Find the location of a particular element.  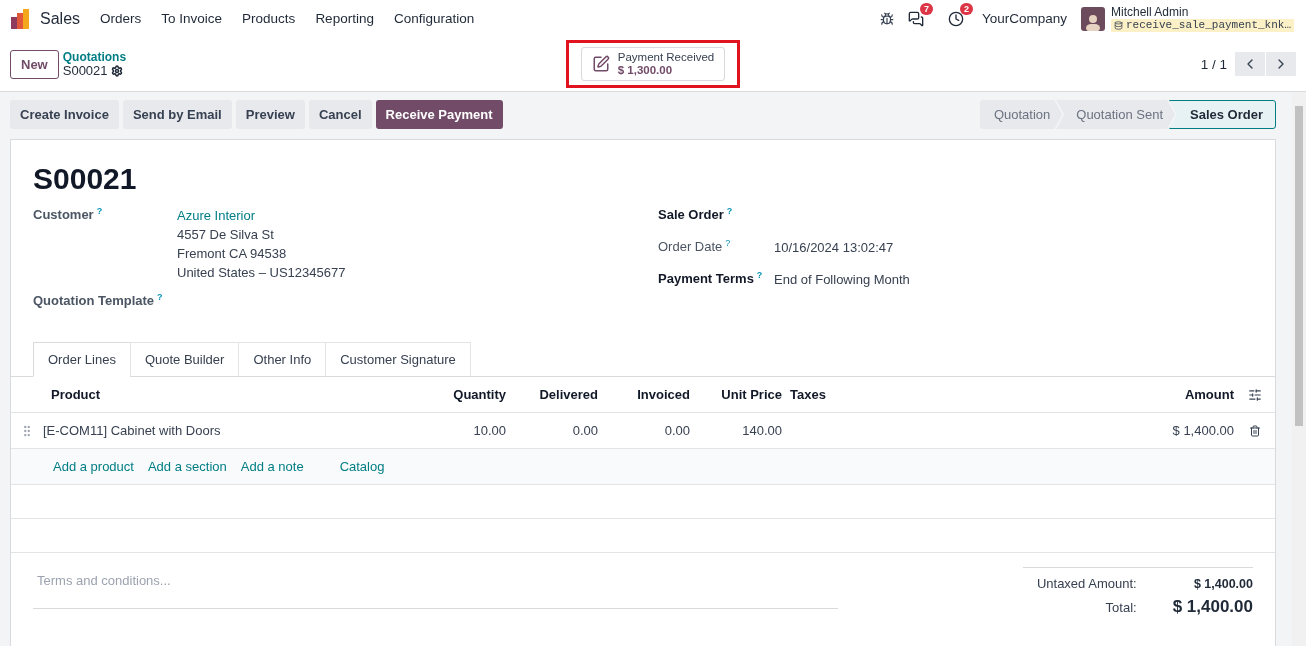

new-button: New is located at coordinates (34, 64).